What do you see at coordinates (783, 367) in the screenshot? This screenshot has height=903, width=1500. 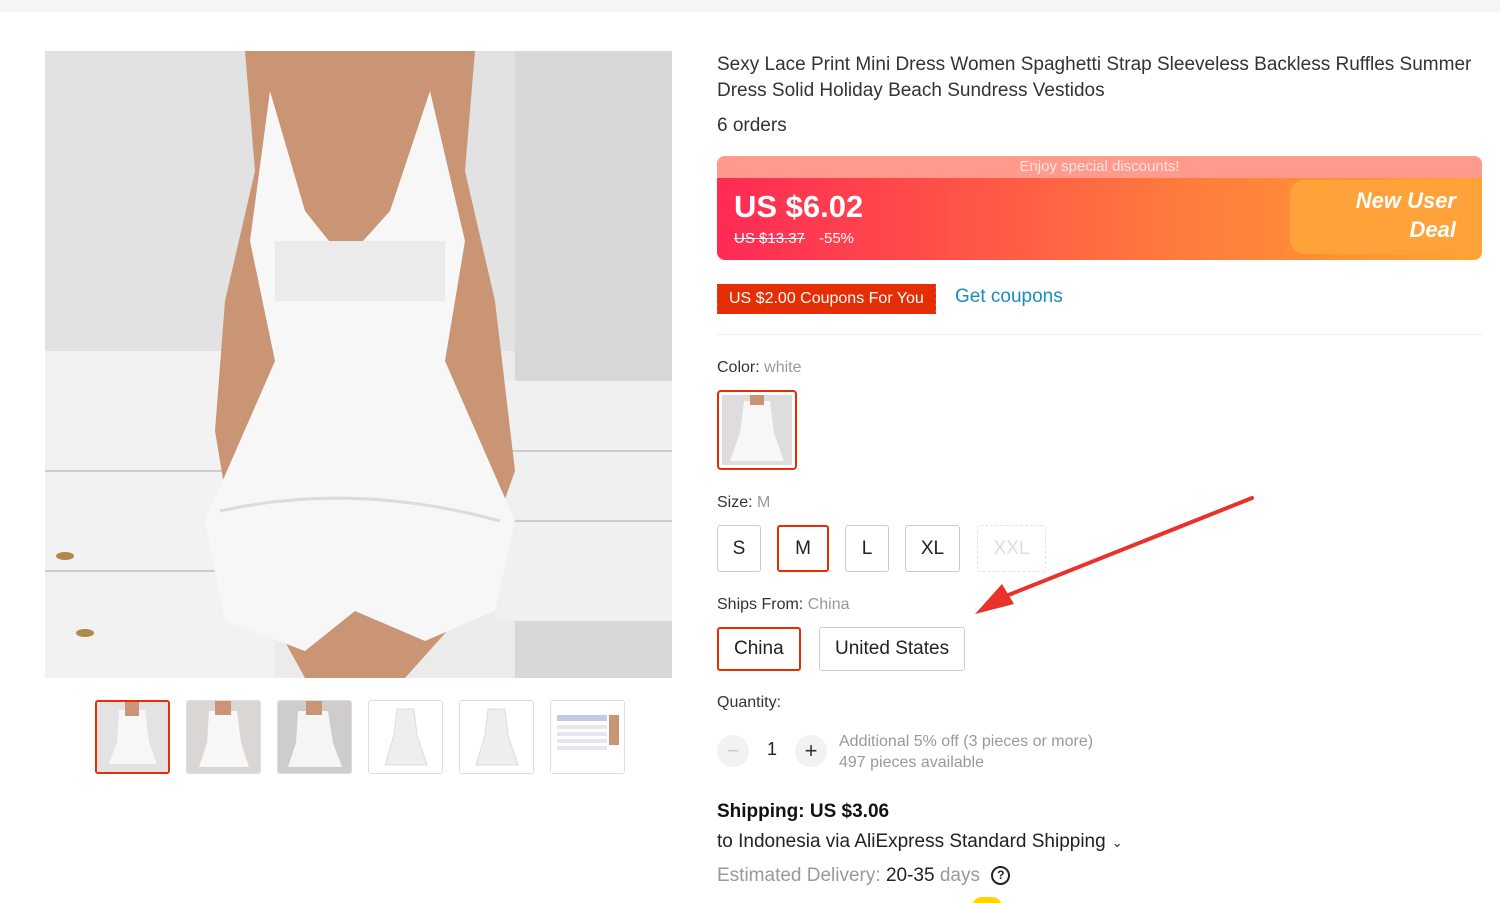 I see `color-value: white` at bounding box center [783, 367].